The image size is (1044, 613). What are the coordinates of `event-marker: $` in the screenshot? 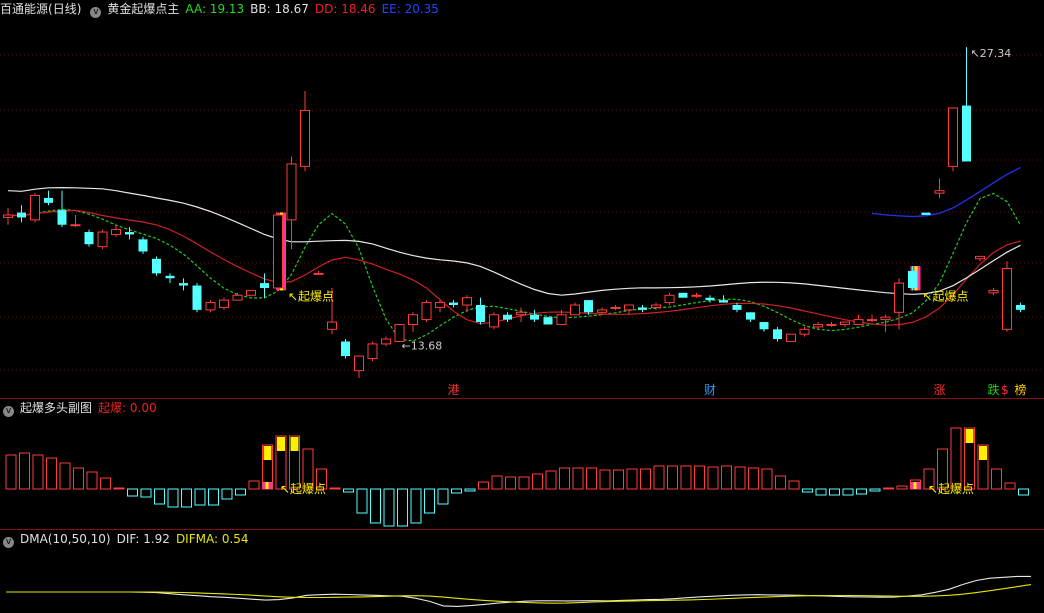 It's located at (1005, 390).